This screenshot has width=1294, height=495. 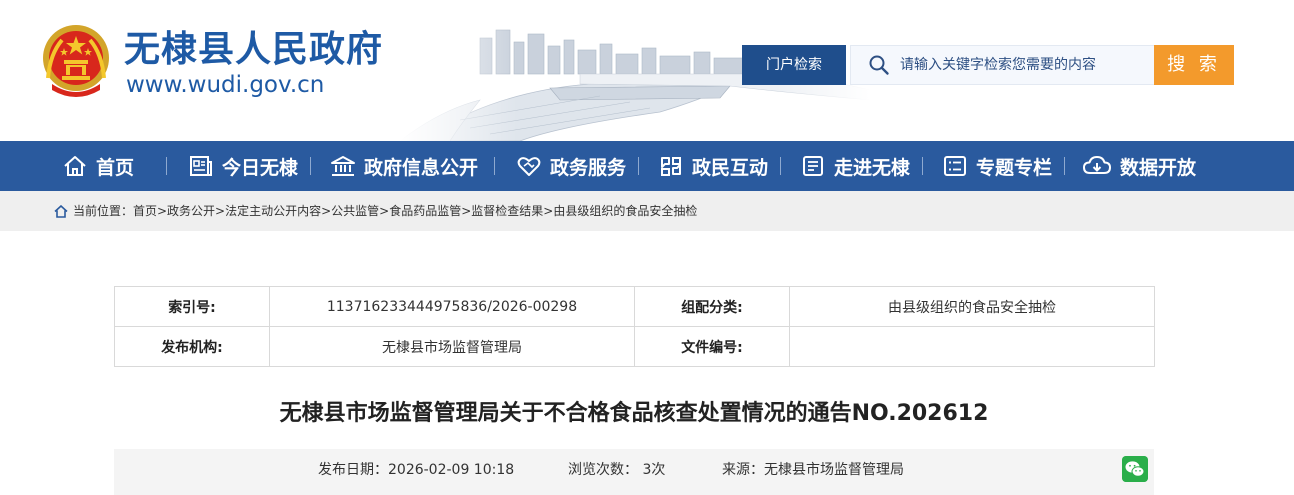 What do you see at coordinates (972, 306) in the screenshot?
I see `category-value: 由县级组织的食品安全抽检` at bounding box center [972, 306].